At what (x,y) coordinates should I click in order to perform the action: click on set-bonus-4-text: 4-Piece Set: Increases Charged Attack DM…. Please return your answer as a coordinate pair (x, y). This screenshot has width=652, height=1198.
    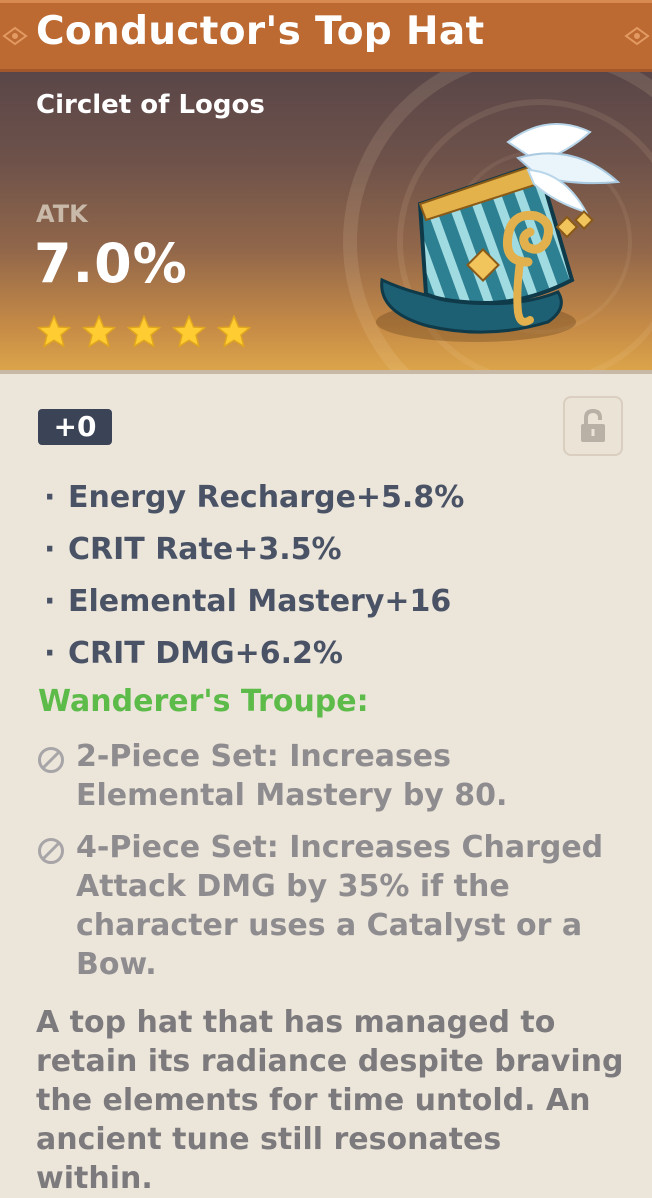
    Looking at the image, I should click on (340, 906).